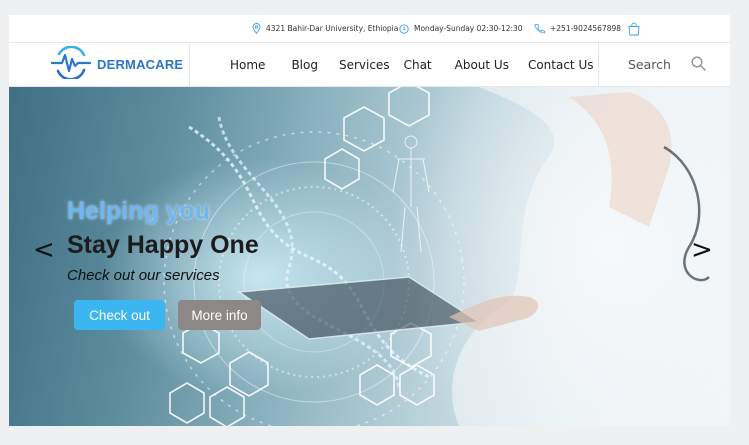  What do you see at coordinates (219, 315) in the screenshot?
I see `more-info-button: More info` at bounding box center [219, 315].